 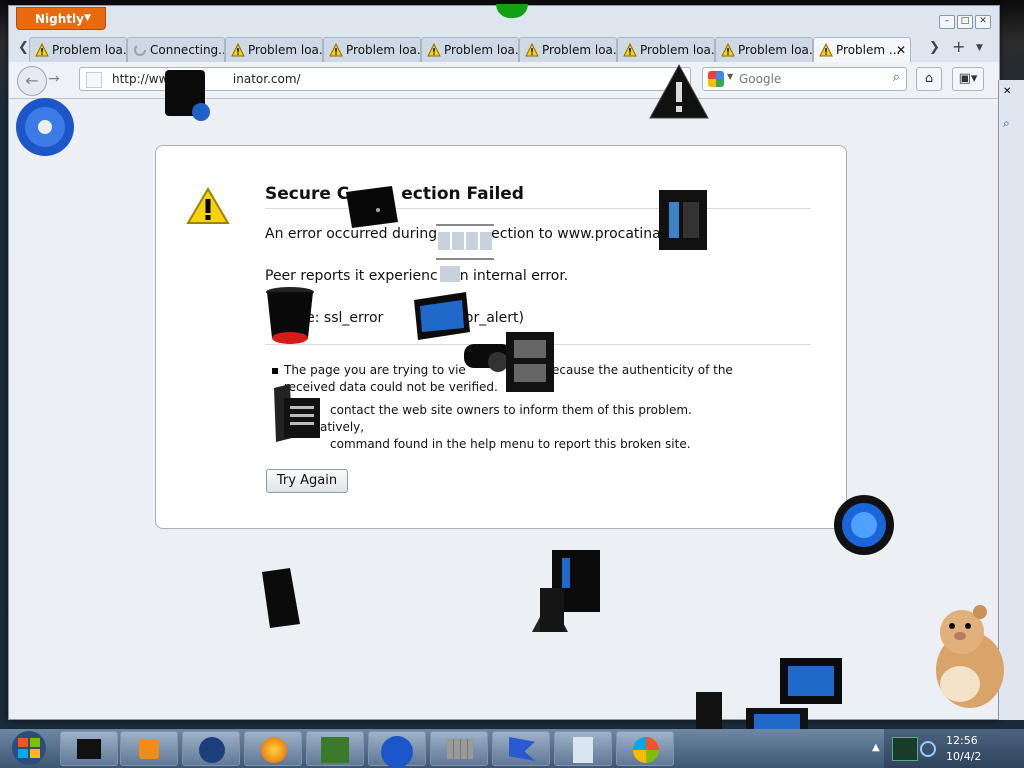 I want to click on text: The page you are trying to vie, so click(x=375, y=370).